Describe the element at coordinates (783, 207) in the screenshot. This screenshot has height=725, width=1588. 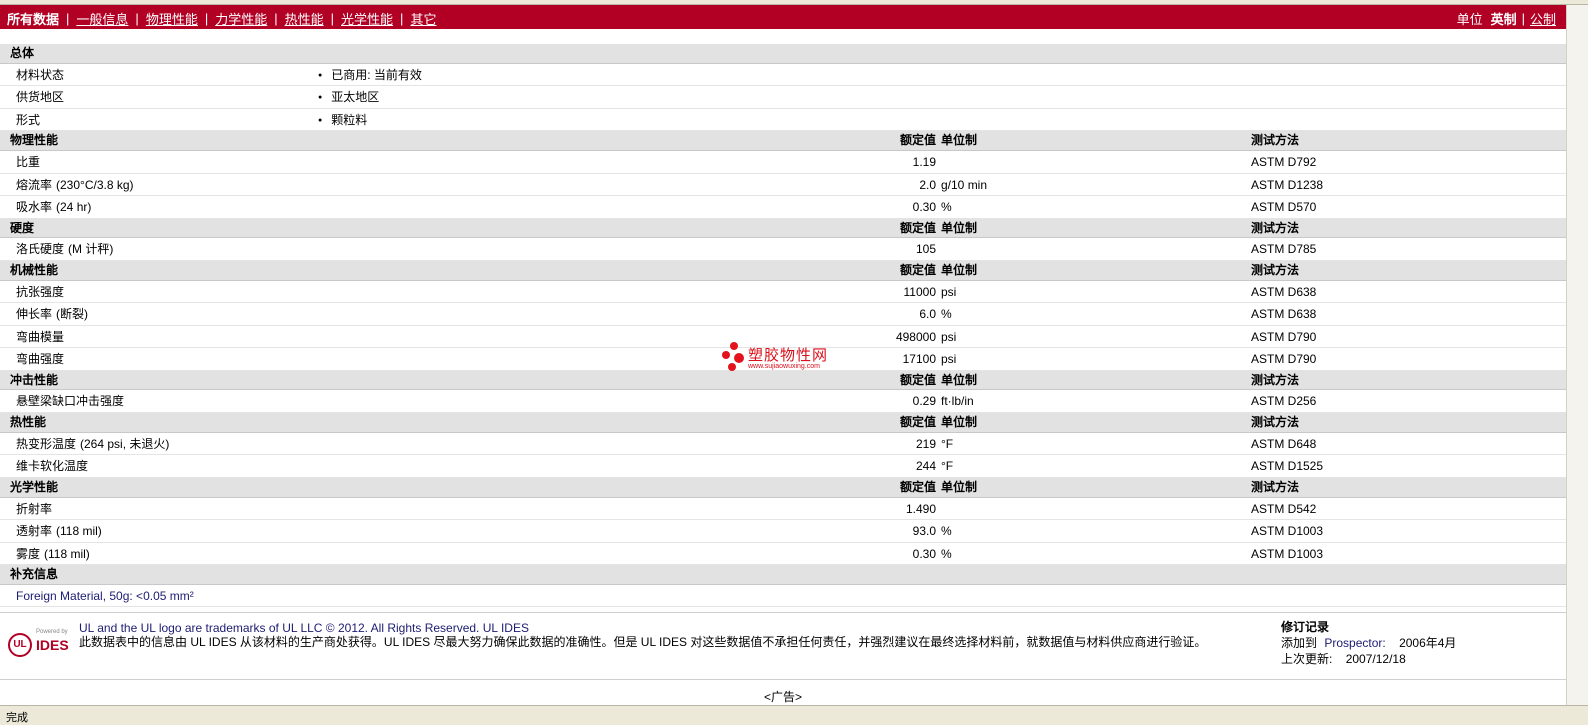
I see `table-row: 吸水率 (24 hr) 0.30 % ASTM D570` at that location.